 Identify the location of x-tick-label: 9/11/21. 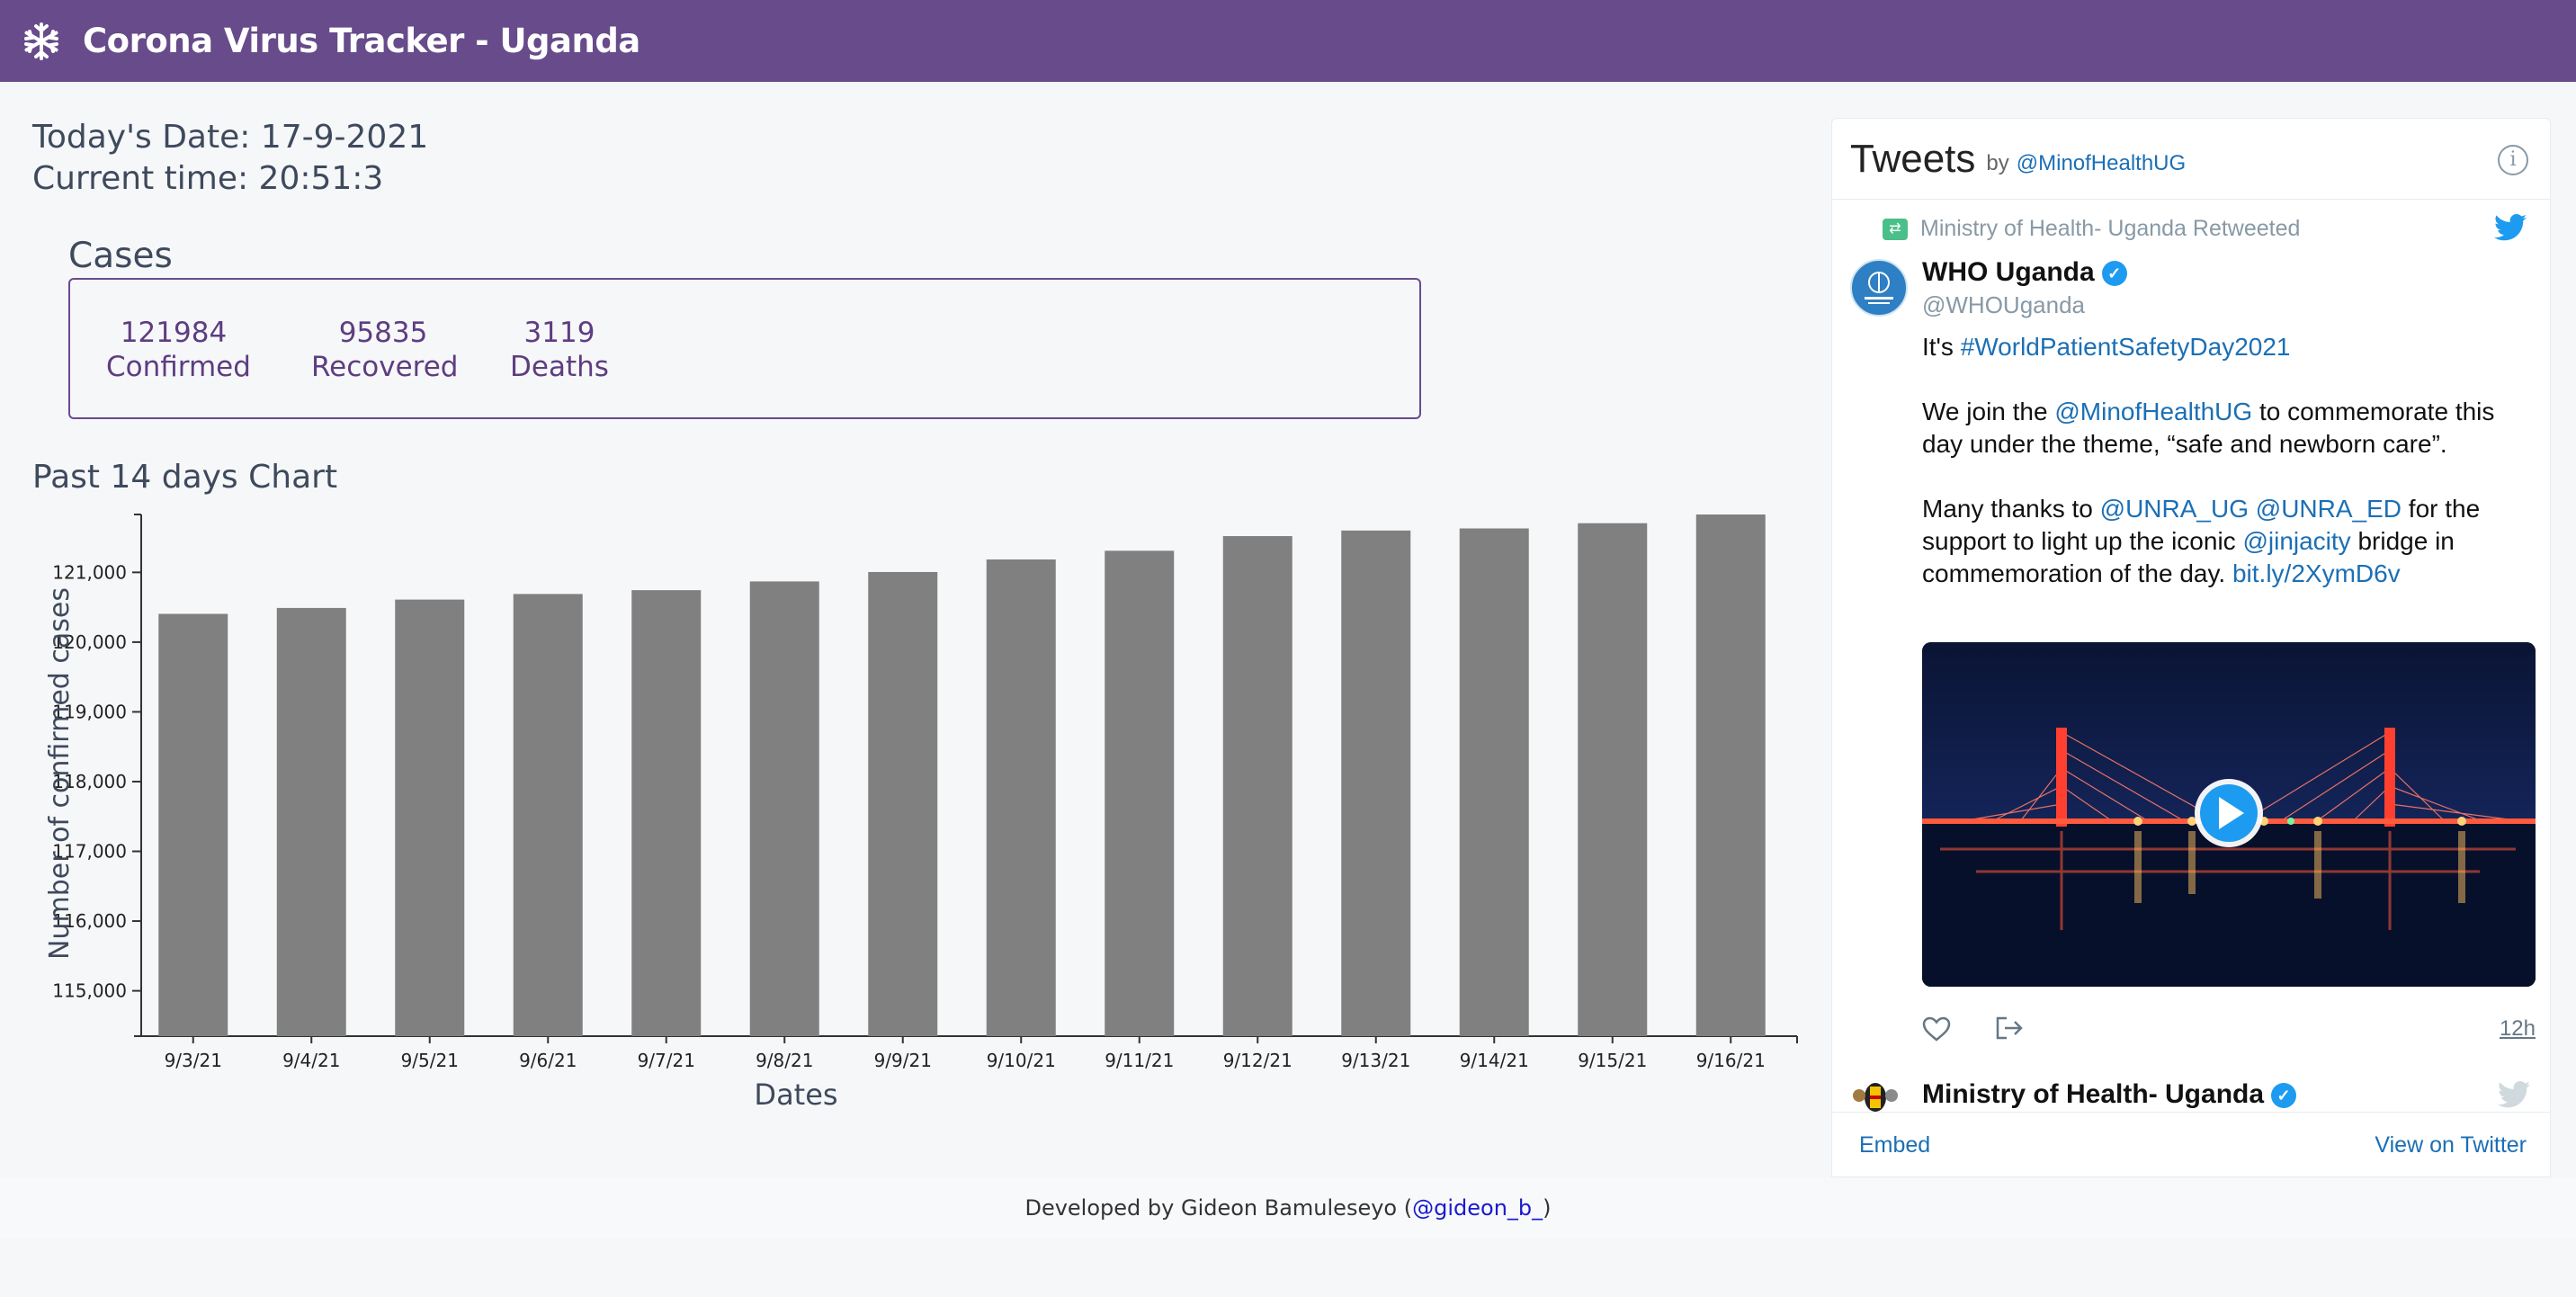
(1139, 1060).